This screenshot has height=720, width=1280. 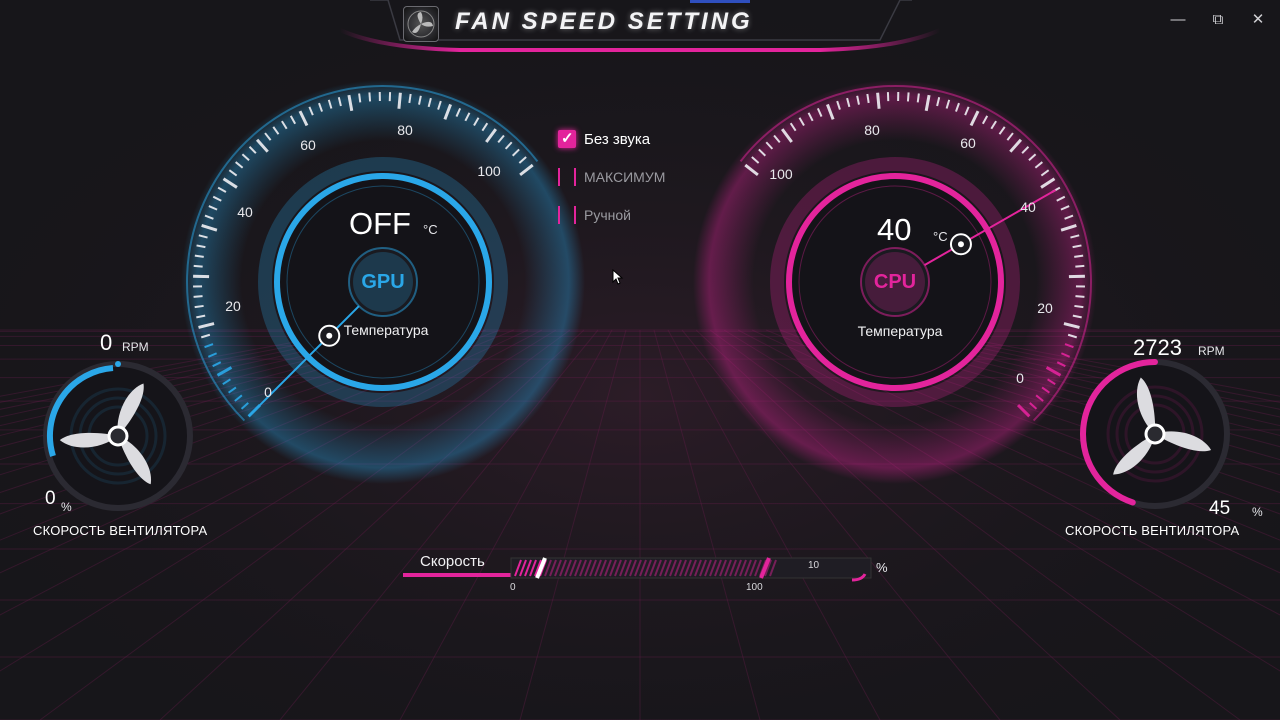 What do you see at coordinates (882, 567) in the screenshot?
I see `speed-unit: %` at bounding box center [882, 567].